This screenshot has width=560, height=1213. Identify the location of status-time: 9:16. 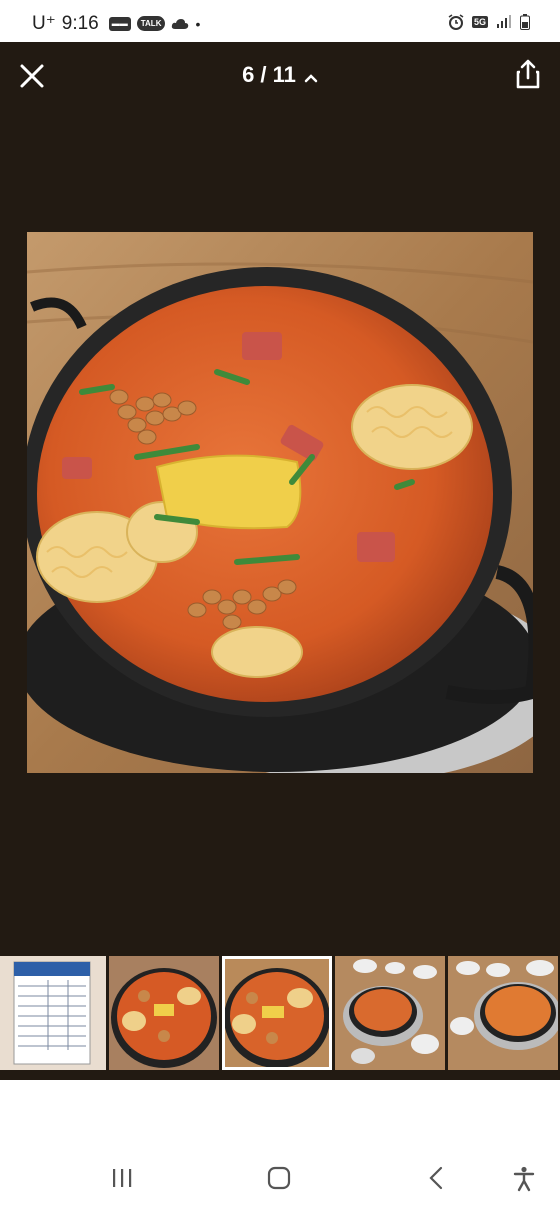
(80, 23).